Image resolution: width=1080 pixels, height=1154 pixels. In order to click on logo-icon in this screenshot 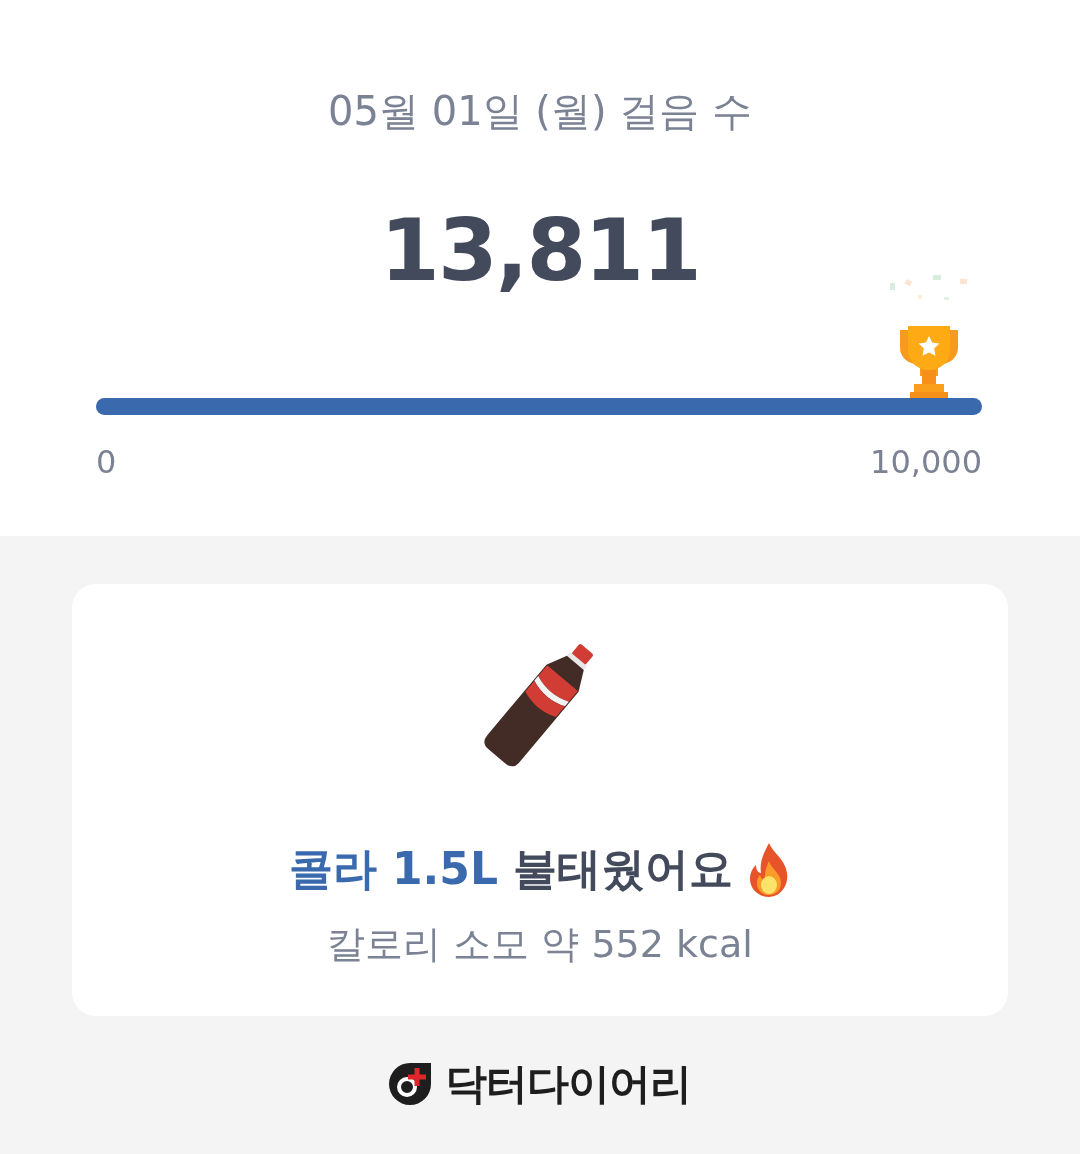, I will do `click(410, 1084)`.